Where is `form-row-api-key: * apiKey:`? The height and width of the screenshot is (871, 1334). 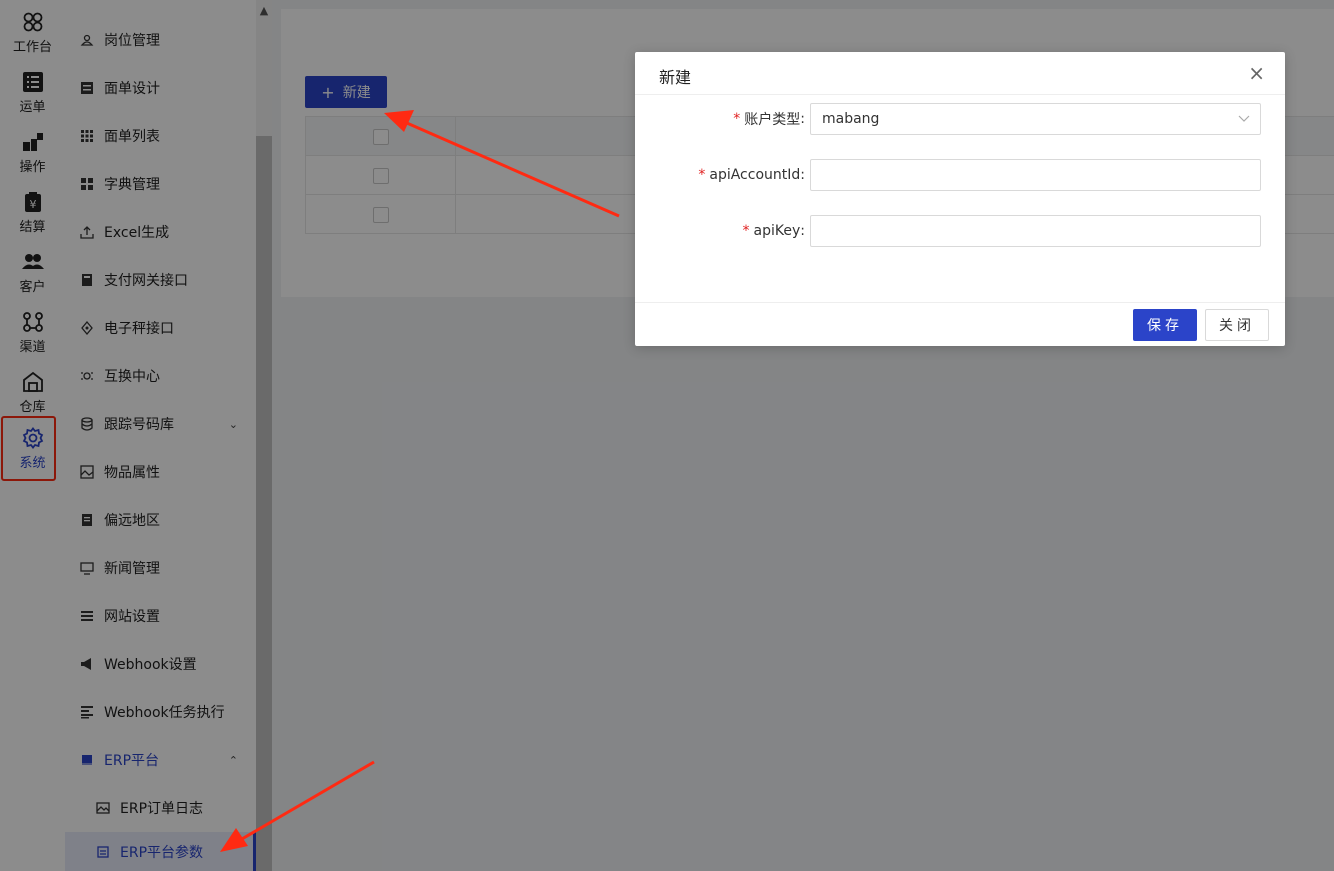
form-row-api-key: * apiKey: is located at coordinates (960, 231).